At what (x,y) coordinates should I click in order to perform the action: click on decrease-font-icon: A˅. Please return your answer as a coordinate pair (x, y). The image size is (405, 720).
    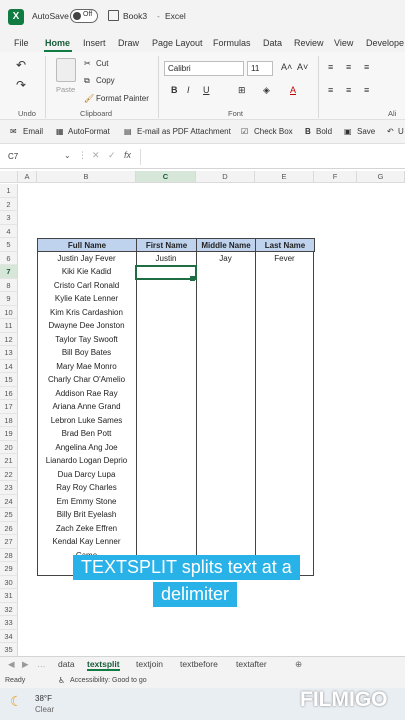
    Looking at the image, I should click on (302, 67).